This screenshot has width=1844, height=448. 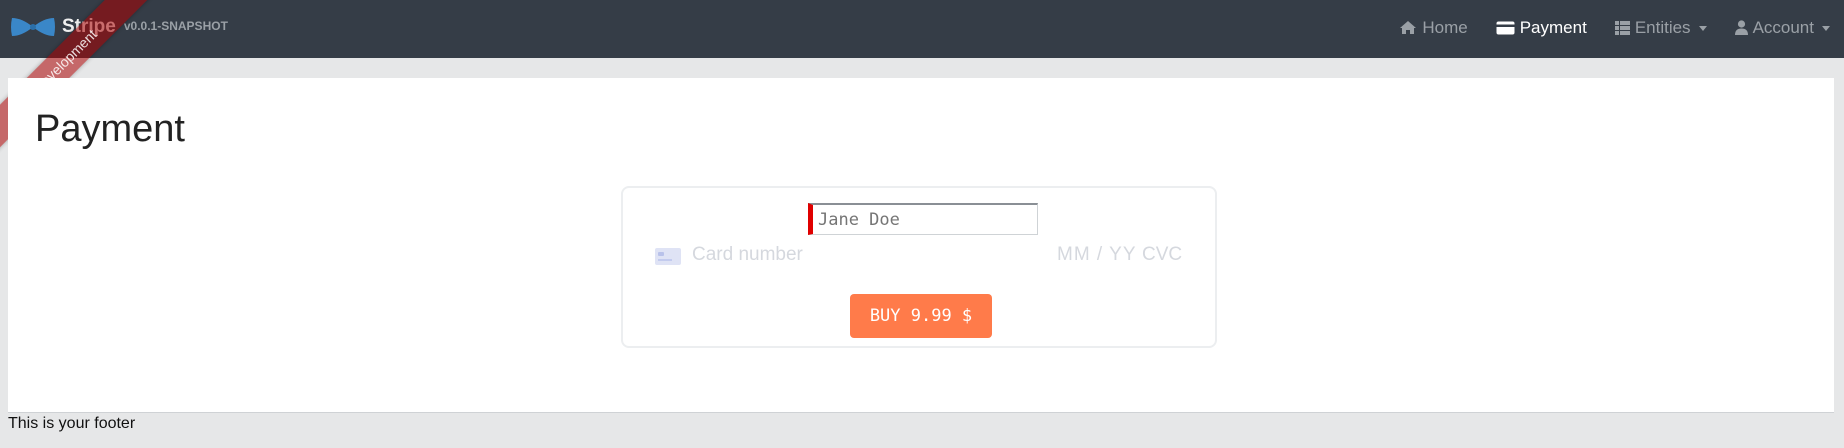 I want to click on card-cvc-field: CVC, so click(x=1162, y=255).